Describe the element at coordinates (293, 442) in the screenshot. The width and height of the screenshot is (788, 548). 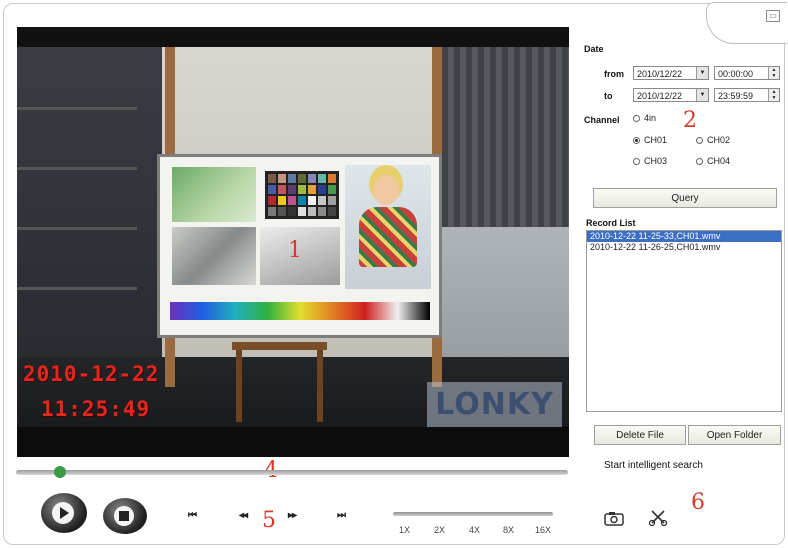
I see `video-letterbox` at that location.